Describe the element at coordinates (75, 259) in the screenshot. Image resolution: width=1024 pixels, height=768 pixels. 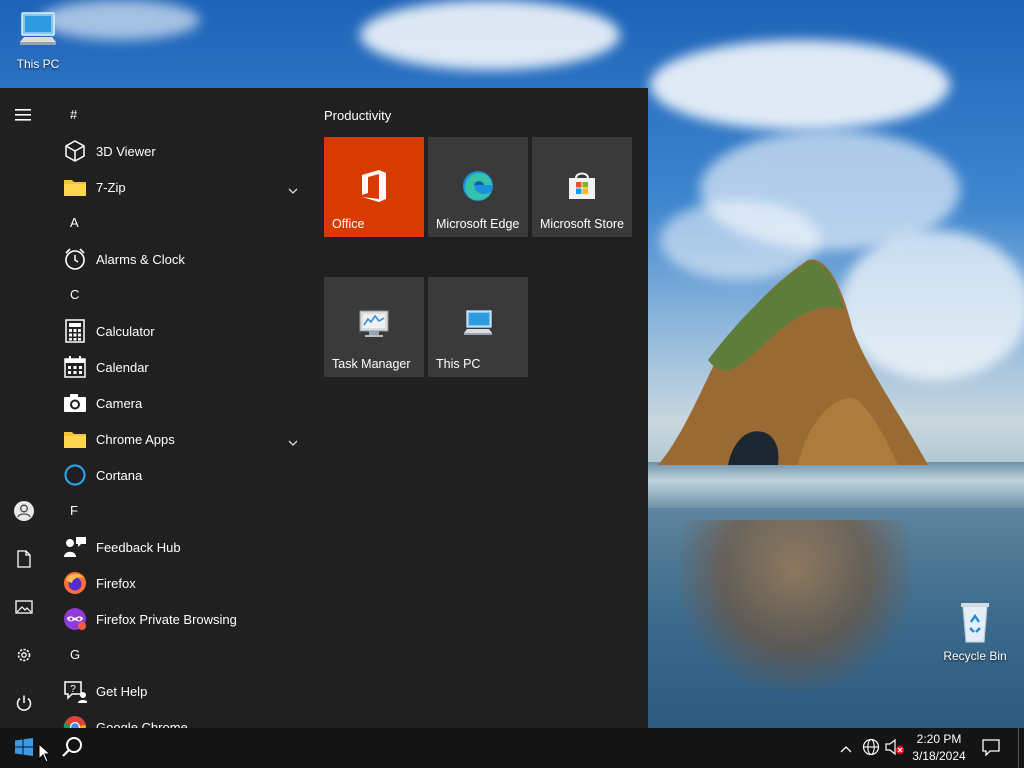
I see `alarm-clock-icon` at that location.